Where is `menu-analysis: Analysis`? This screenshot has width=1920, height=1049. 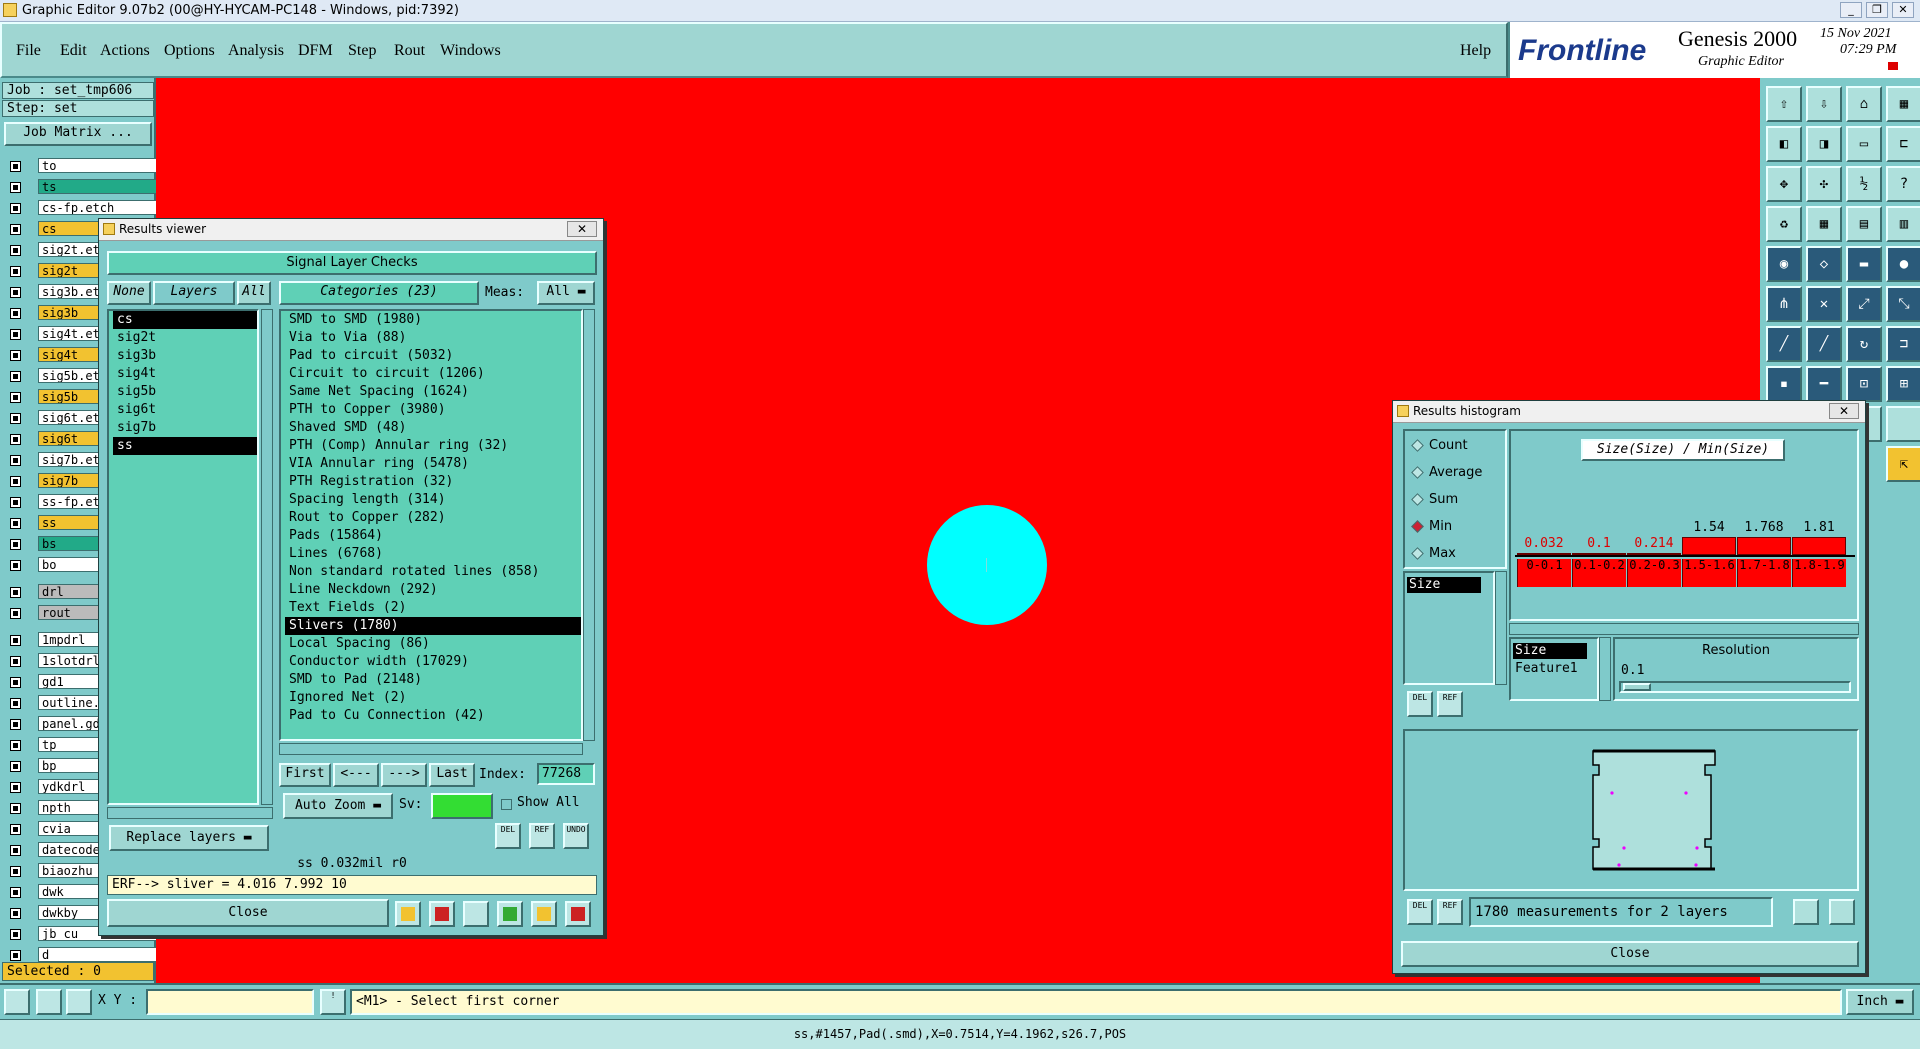
menu-analysis: Analysis is located at coordinates (256, 51).